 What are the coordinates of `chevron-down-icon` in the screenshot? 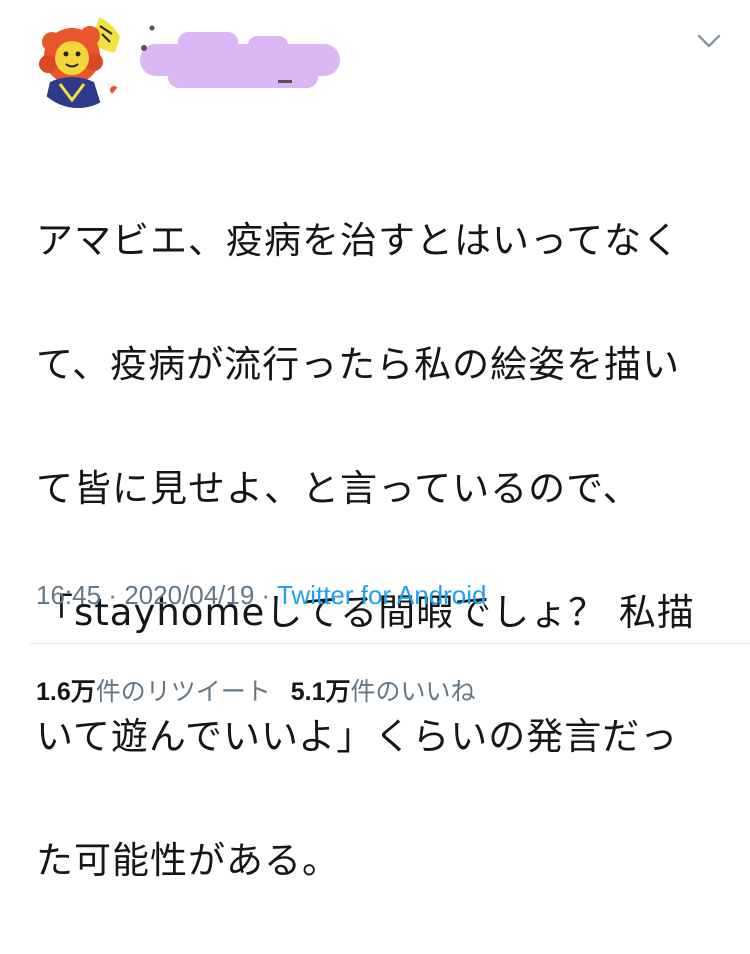 It's located at (709, 41).